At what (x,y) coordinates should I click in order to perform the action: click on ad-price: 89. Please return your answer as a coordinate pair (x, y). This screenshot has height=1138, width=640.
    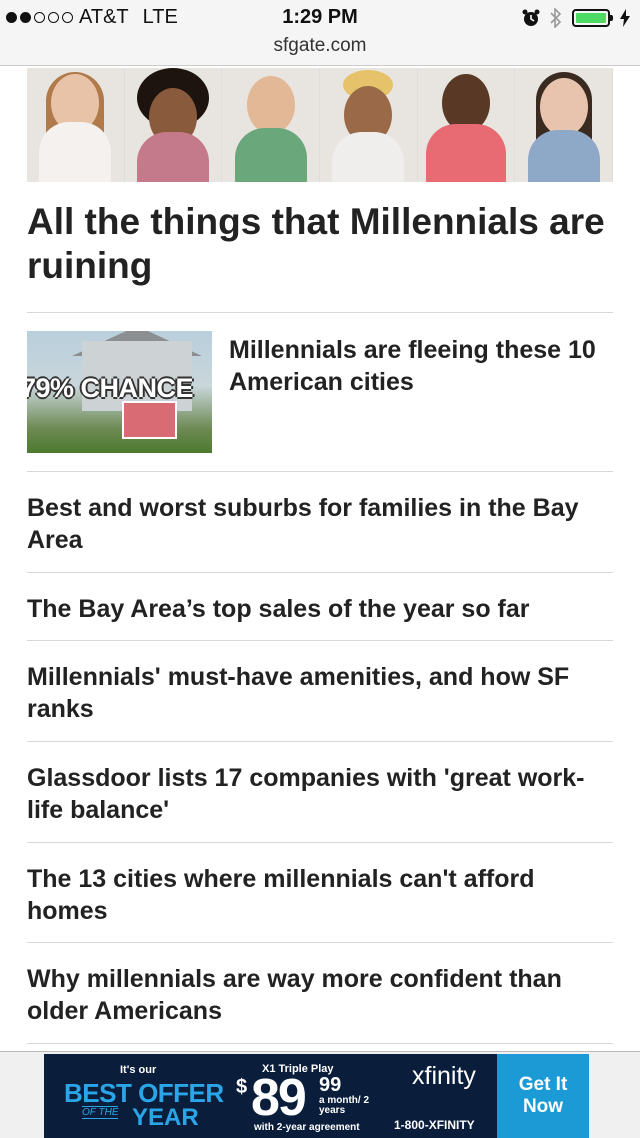
    Looking at the image, I should click on (279, 1098).